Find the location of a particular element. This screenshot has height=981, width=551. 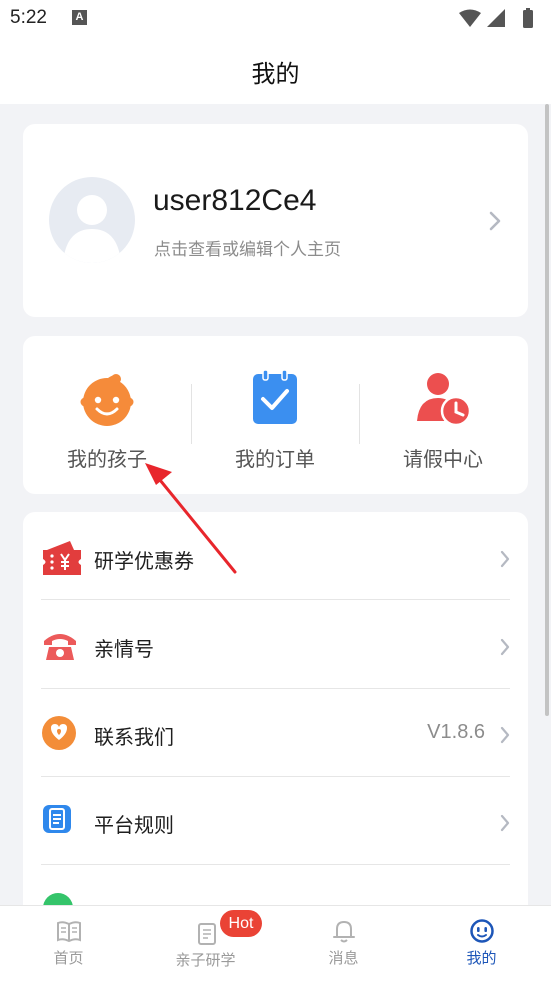

my-children-button: 我的孩子 is located at coordinates (107, 415).